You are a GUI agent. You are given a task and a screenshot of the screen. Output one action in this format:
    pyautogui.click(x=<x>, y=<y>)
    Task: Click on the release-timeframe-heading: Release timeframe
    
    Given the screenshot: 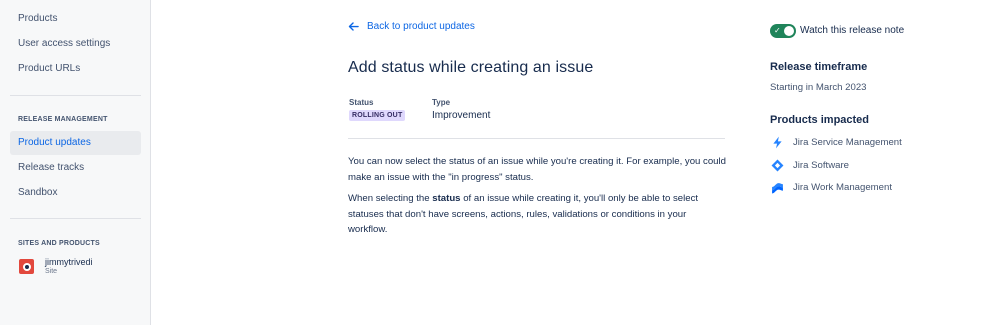 What is the action you would take?
    pyautogui.click(x=819, y=67)
    